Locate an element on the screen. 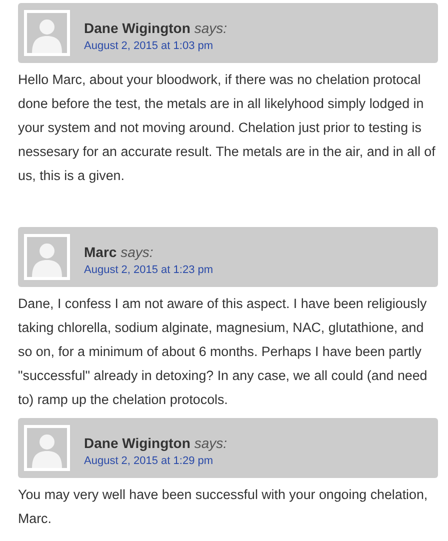 Image resolution: width=448 pixels, height=541 pixels. comment-date-link: August 2, 2015 at 1:03 pm is located at coordinates (155, 46).